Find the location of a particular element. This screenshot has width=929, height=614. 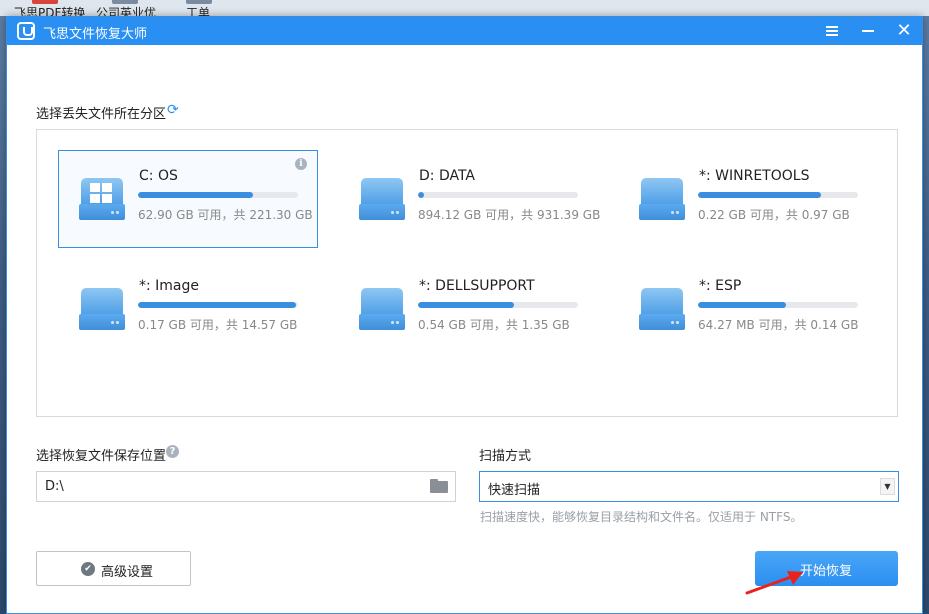

windows-drive-icon is located at coordinates (102, 200).